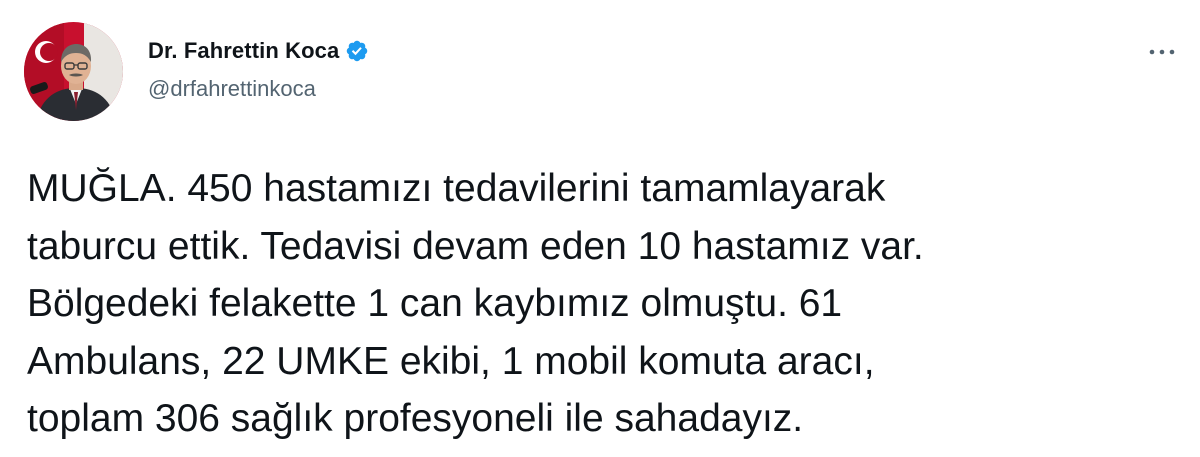  I want to click on more-options-button, so click(1162, 52).